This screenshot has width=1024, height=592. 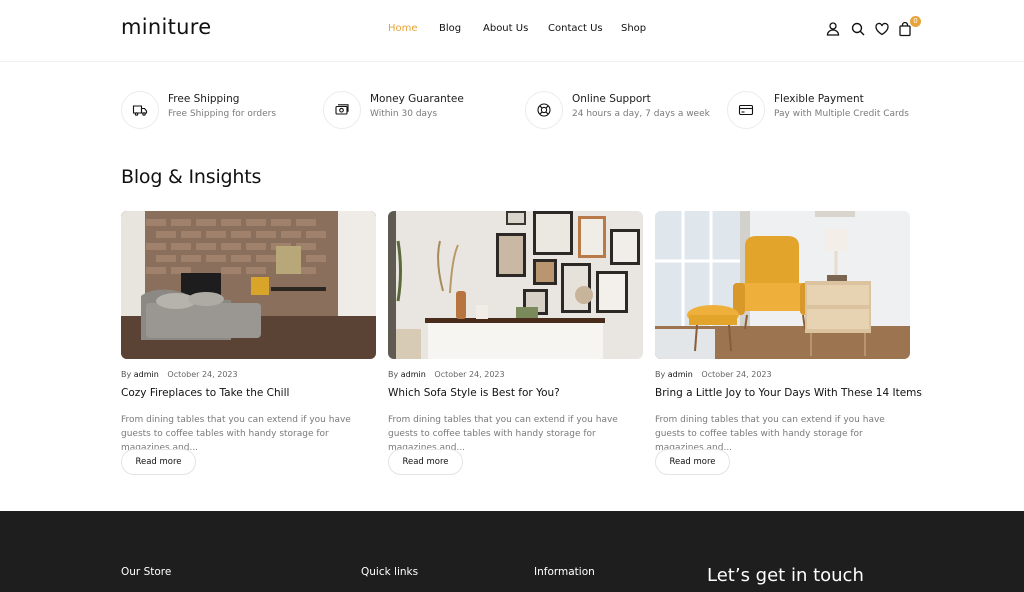 What do you see at coordinates (575, 28) in the screenshot?
I see `nav-contact-us: Contact Us` at bounding box center [575, 28].